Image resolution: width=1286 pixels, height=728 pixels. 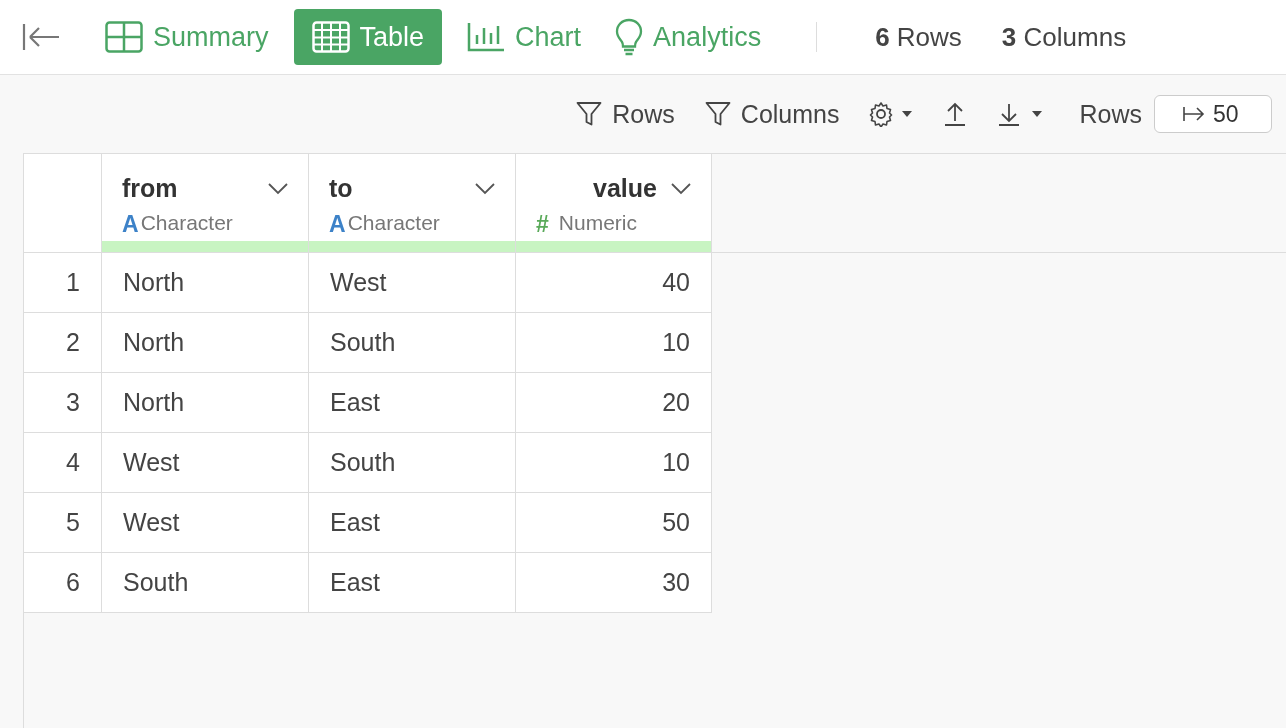 What do you see at coordinates (625, 188) in the screenshot?
I see `column-name: value` at bounding box center [625, 188].